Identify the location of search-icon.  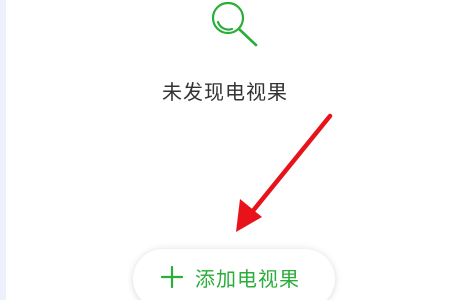
(234, 24).